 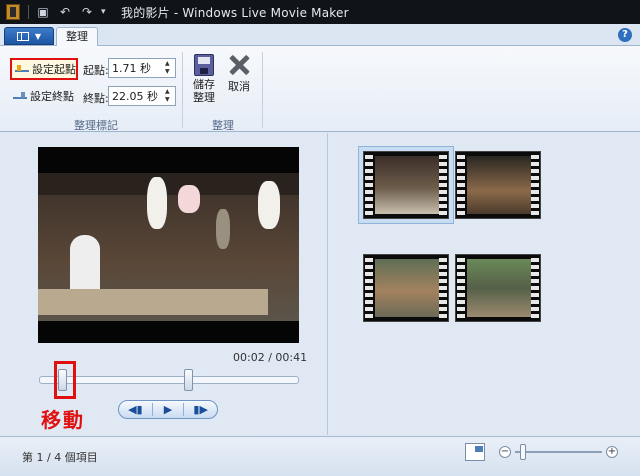 What do you see at coordinates (96, 98) in the screenshot?
I see `end-point-label: 終點:` at bounding box center [96, 98].